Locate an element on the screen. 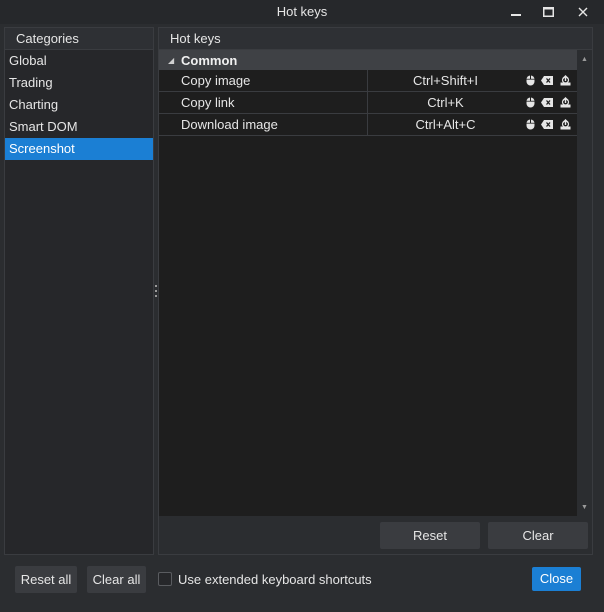 This screenshot has width=604, height=612. hotkey-row: Copy link Ctrl+K is located at coordinates (368, 103).